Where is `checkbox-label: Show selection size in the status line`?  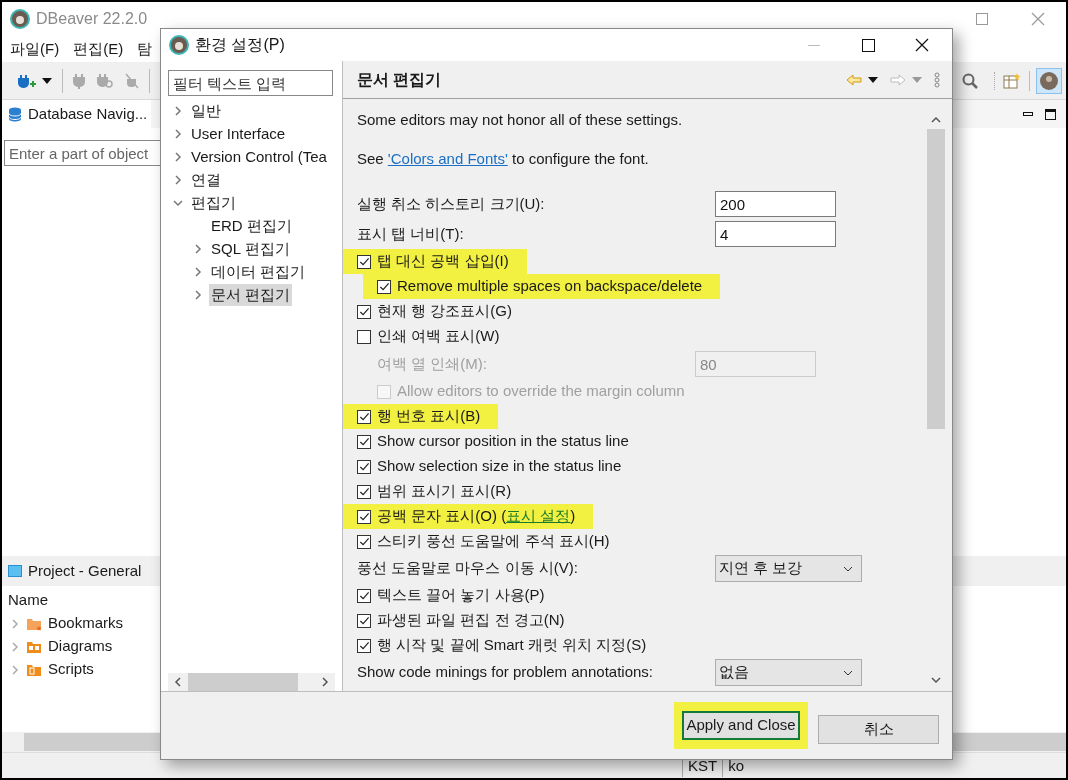
checkbox-label: Show selection size in the status line is located at coordinates (499, 466).